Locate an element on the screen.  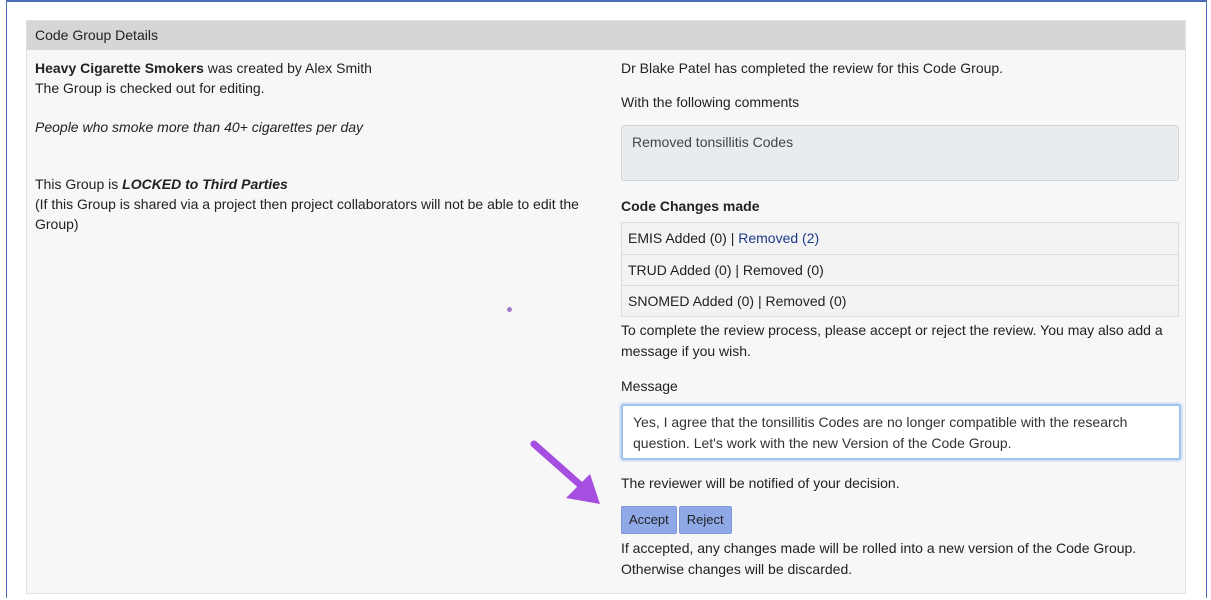
locked-prefix: This Group is is located at coordinates (79, 184).